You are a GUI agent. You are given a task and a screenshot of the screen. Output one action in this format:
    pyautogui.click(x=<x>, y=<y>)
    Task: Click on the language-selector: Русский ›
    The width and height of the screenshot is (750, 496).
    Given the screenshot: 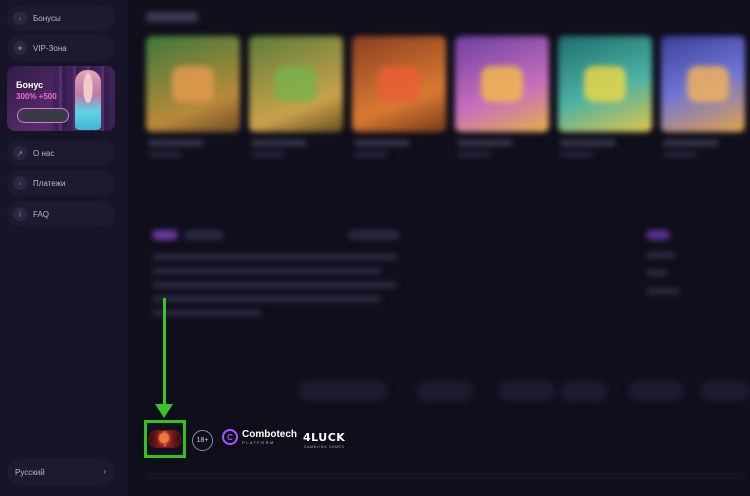 What is the action you would take?
    pyautogui.click(x=61, y=472)
    